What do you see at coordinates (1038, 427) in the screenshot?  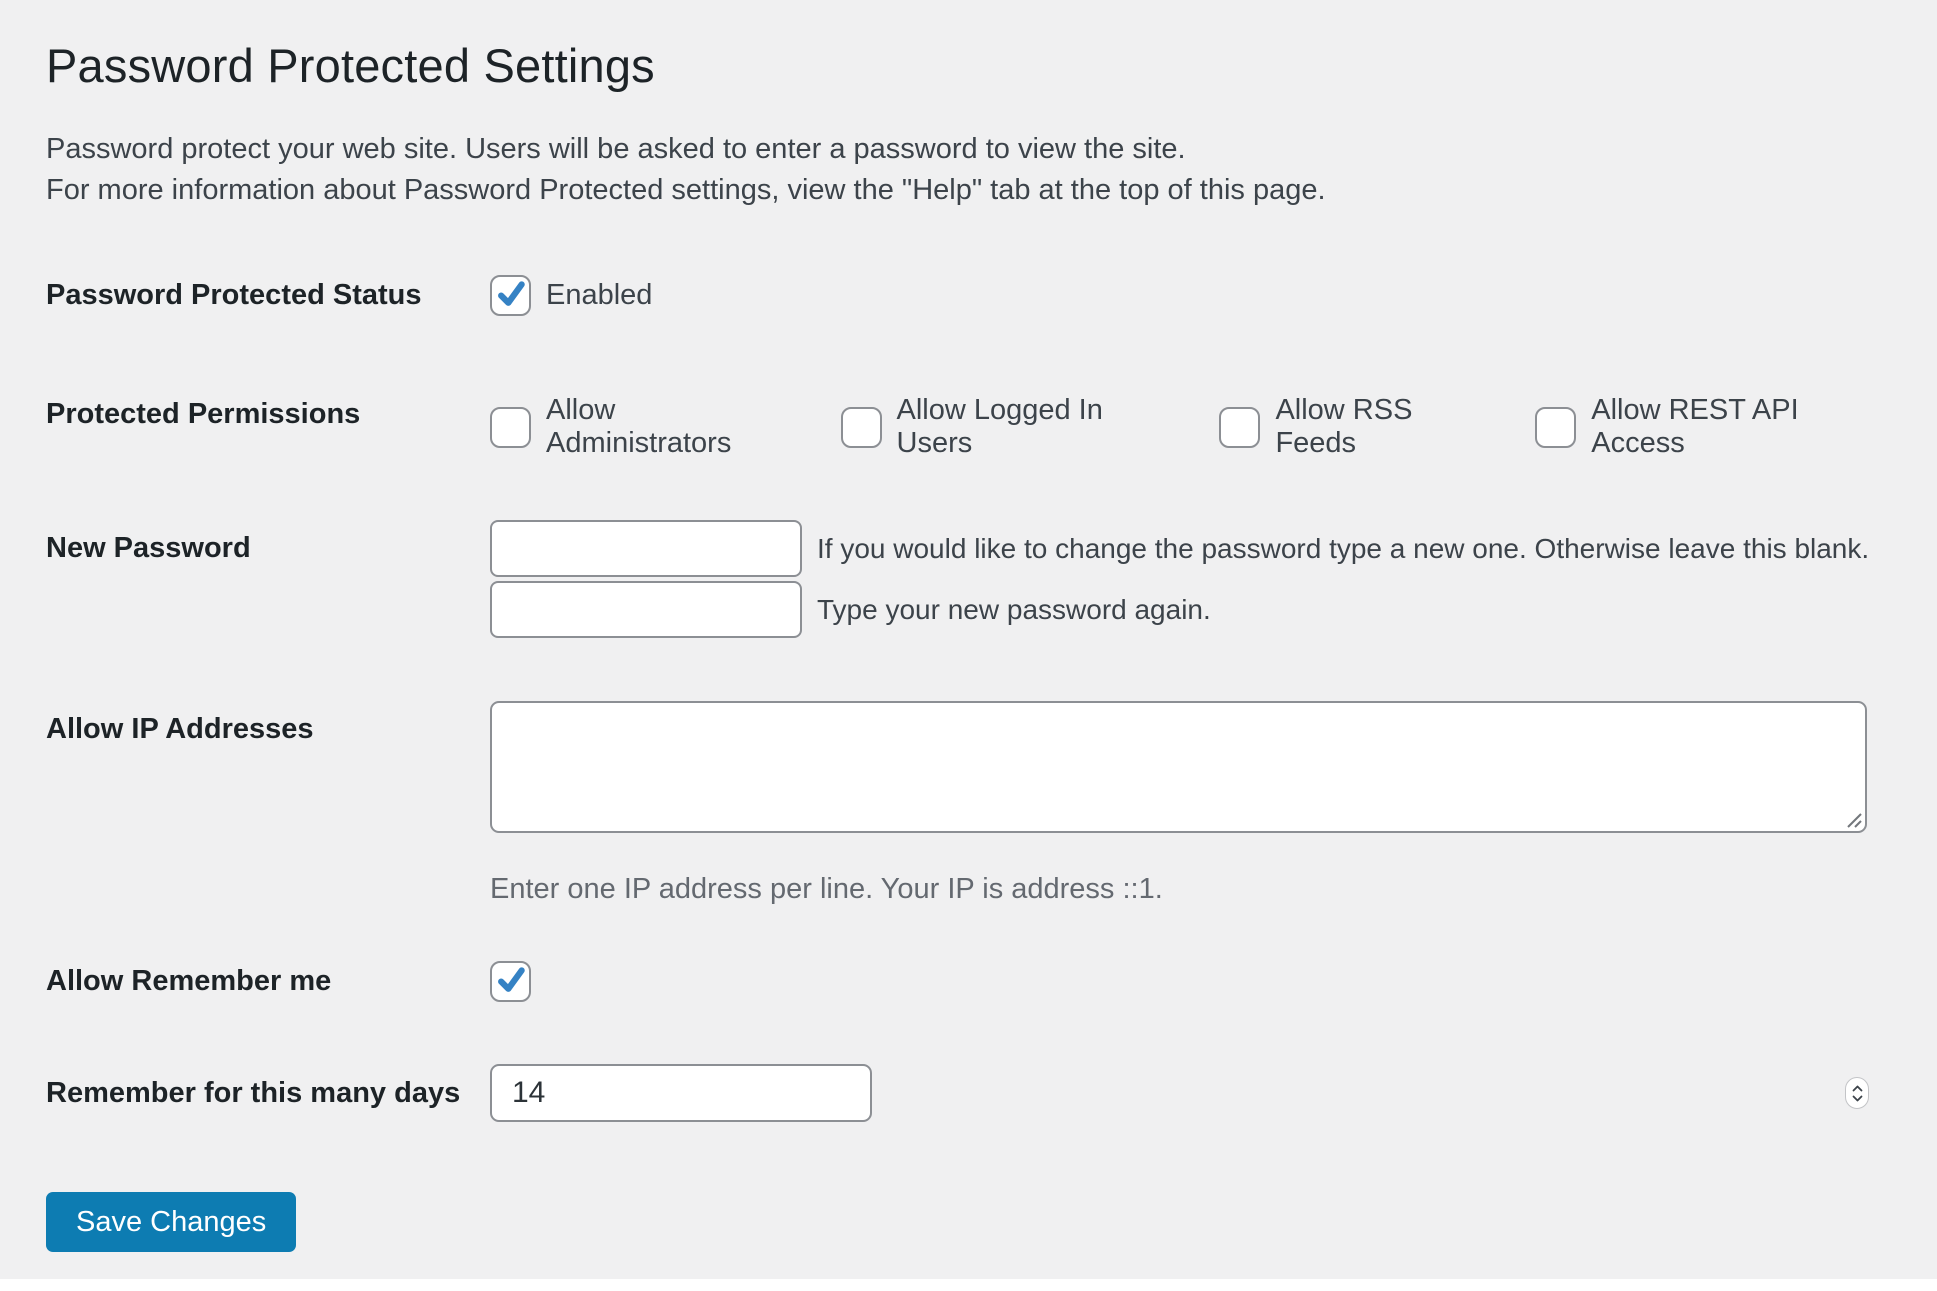 I see `allow-logged-in-users-label: Allow Logged In Users` at bounding box center [1038, 427].